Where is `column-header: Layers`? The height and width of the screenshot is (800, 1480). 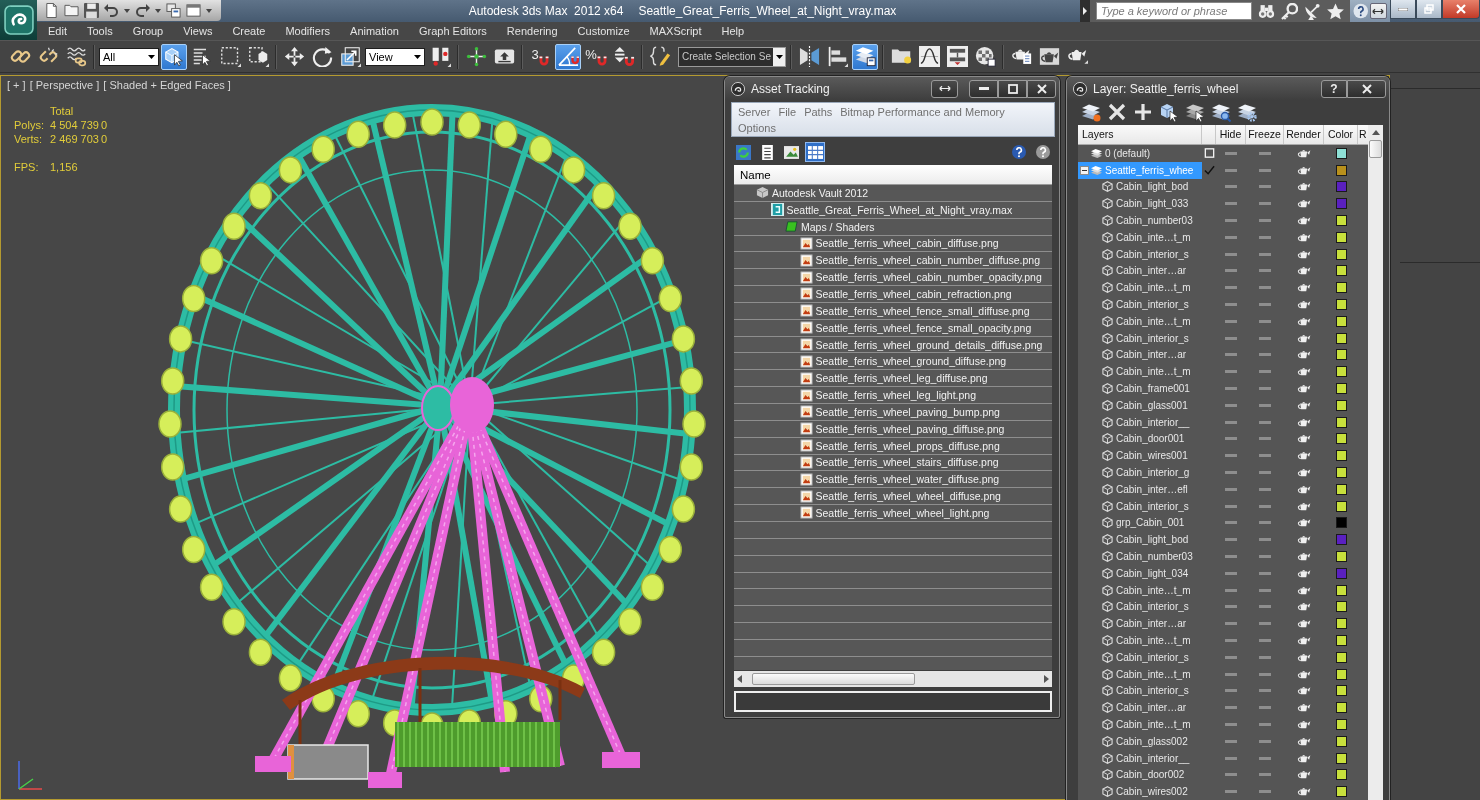 column-header: Layers is located at coordinates (1140, 134).